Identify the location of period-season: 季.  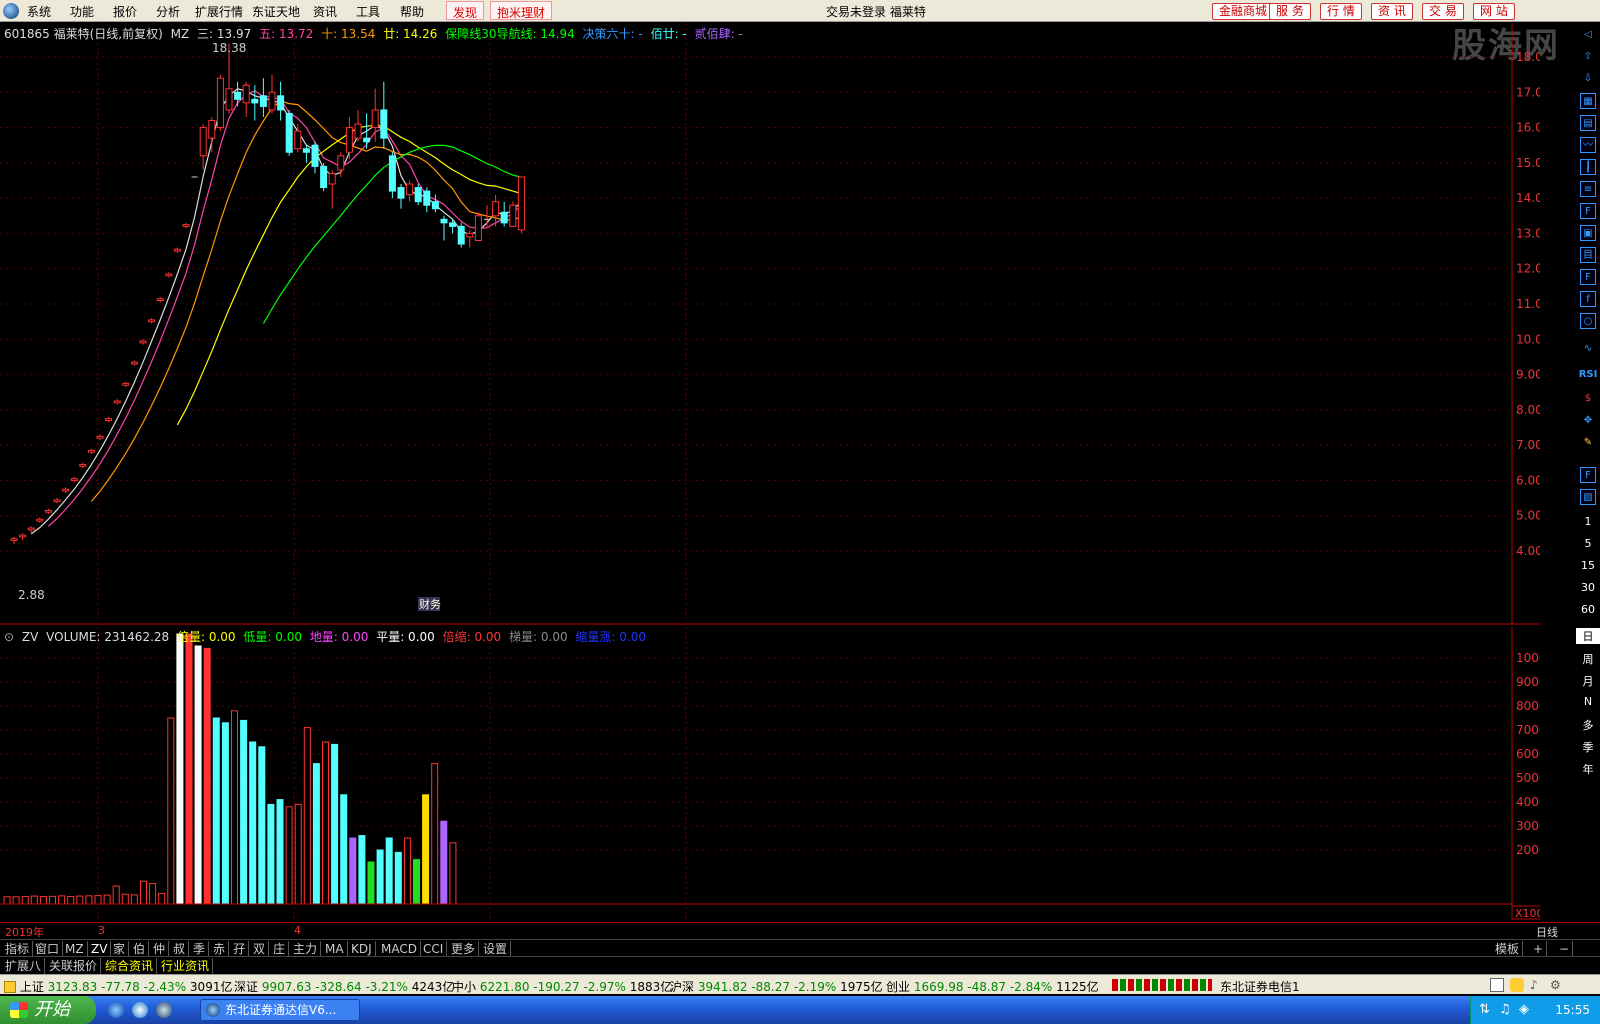
(1588, 747).